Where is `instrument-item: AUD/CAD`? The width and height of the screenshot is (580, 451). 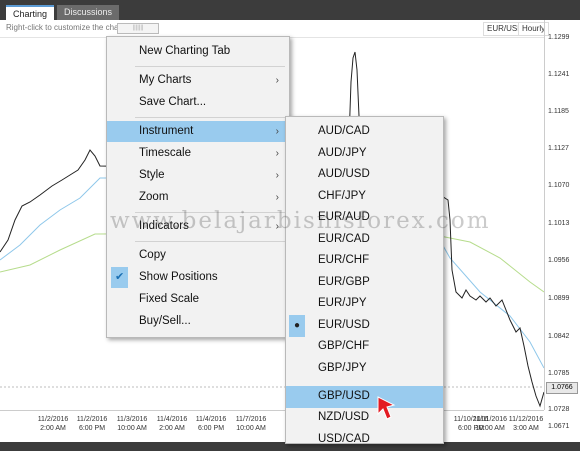 instrument-item: AUD/CAD is located at coordinates (364, 132).